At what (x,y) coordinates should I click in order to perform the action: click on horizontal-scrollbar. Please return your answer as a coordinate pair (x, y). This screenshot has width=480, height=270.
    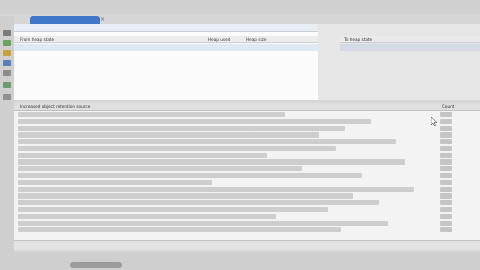
    Looking at the image, I should click on (96, 265).